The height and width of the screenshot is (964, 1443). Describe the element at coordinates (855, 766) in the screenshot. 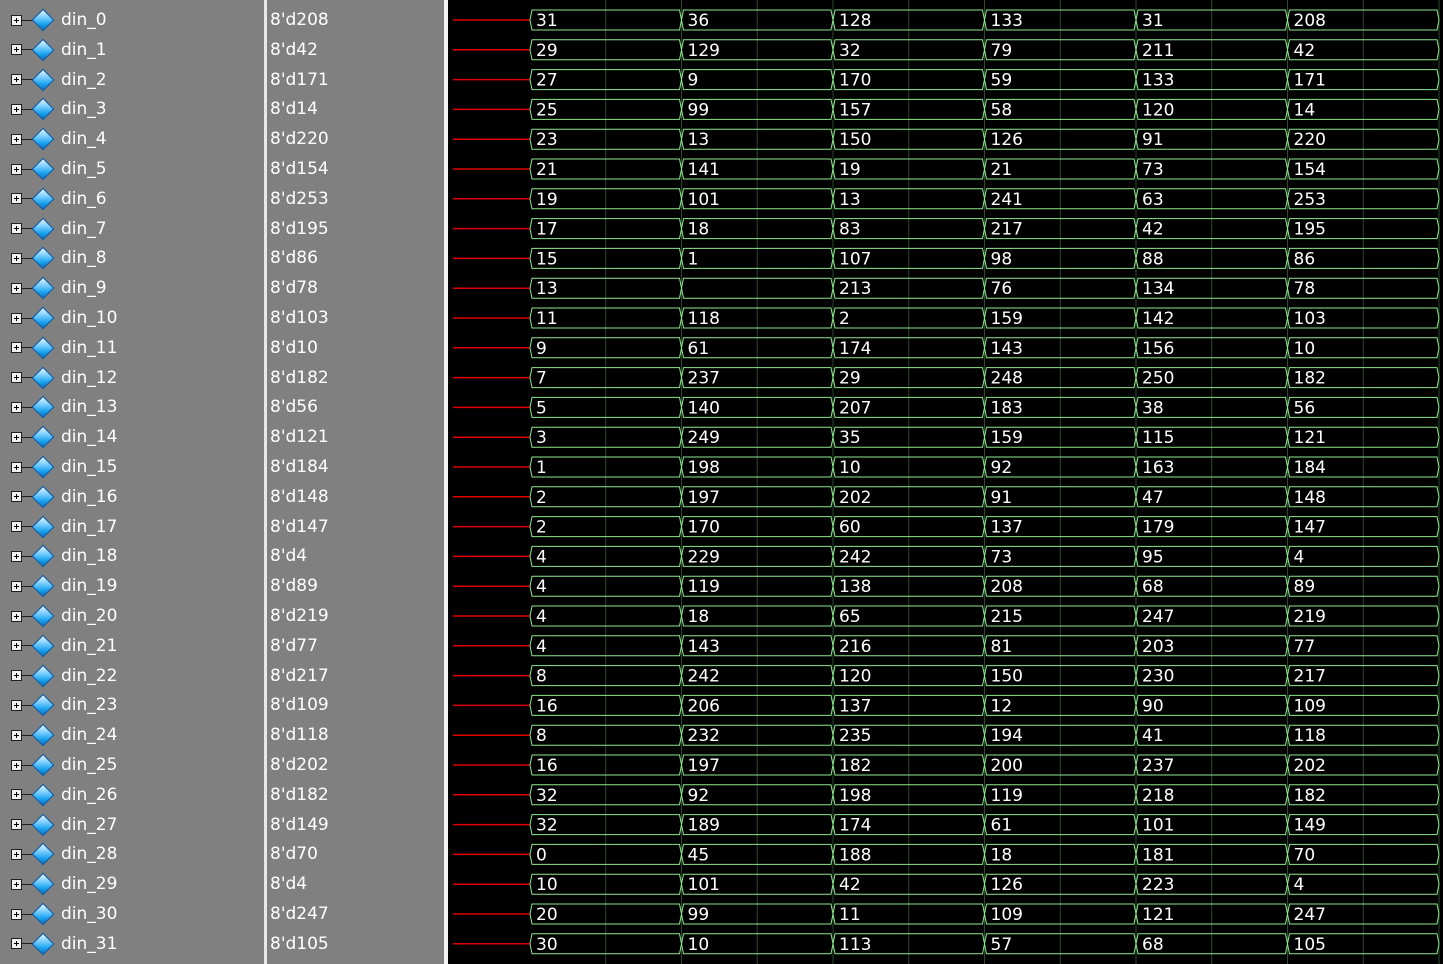

I see `bus-value-label: 182` at that location.